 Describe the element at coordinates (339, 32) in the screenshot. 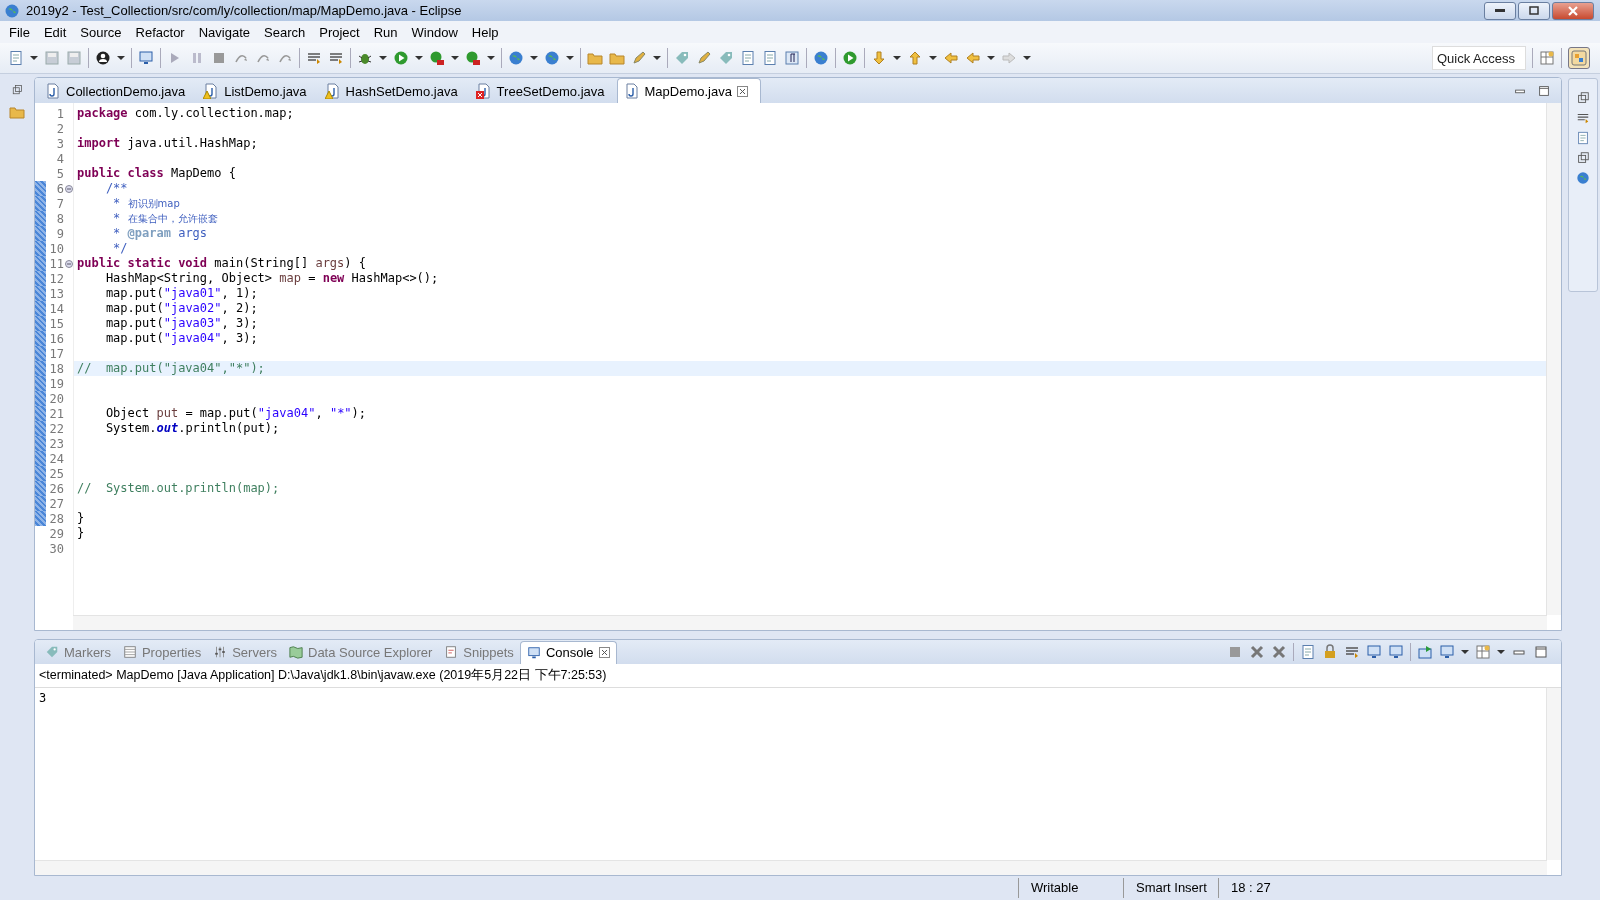

I see `menu-item: Project` at that location.